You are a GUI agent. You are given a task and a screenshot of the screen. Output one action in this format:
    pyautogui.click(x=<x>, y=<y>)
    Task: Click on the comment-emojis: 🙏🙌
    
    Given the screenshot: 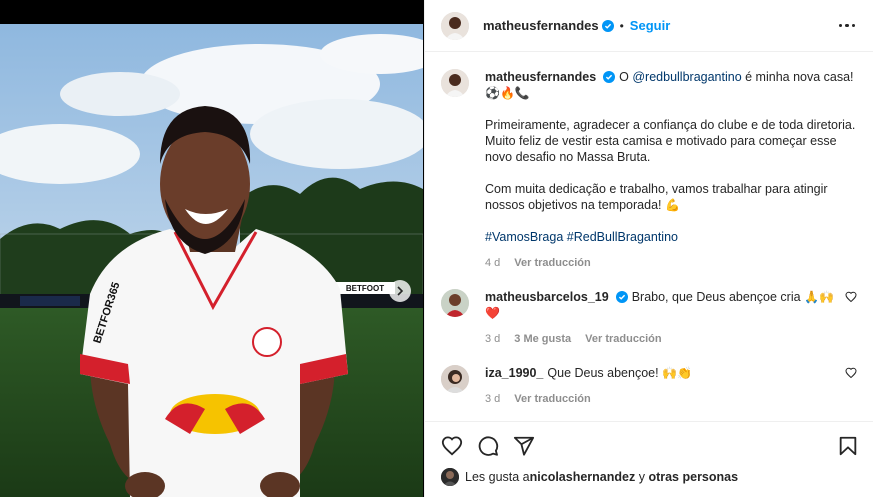 What is the action you would take?
    pyautogui.click(x=819, y=297)
    